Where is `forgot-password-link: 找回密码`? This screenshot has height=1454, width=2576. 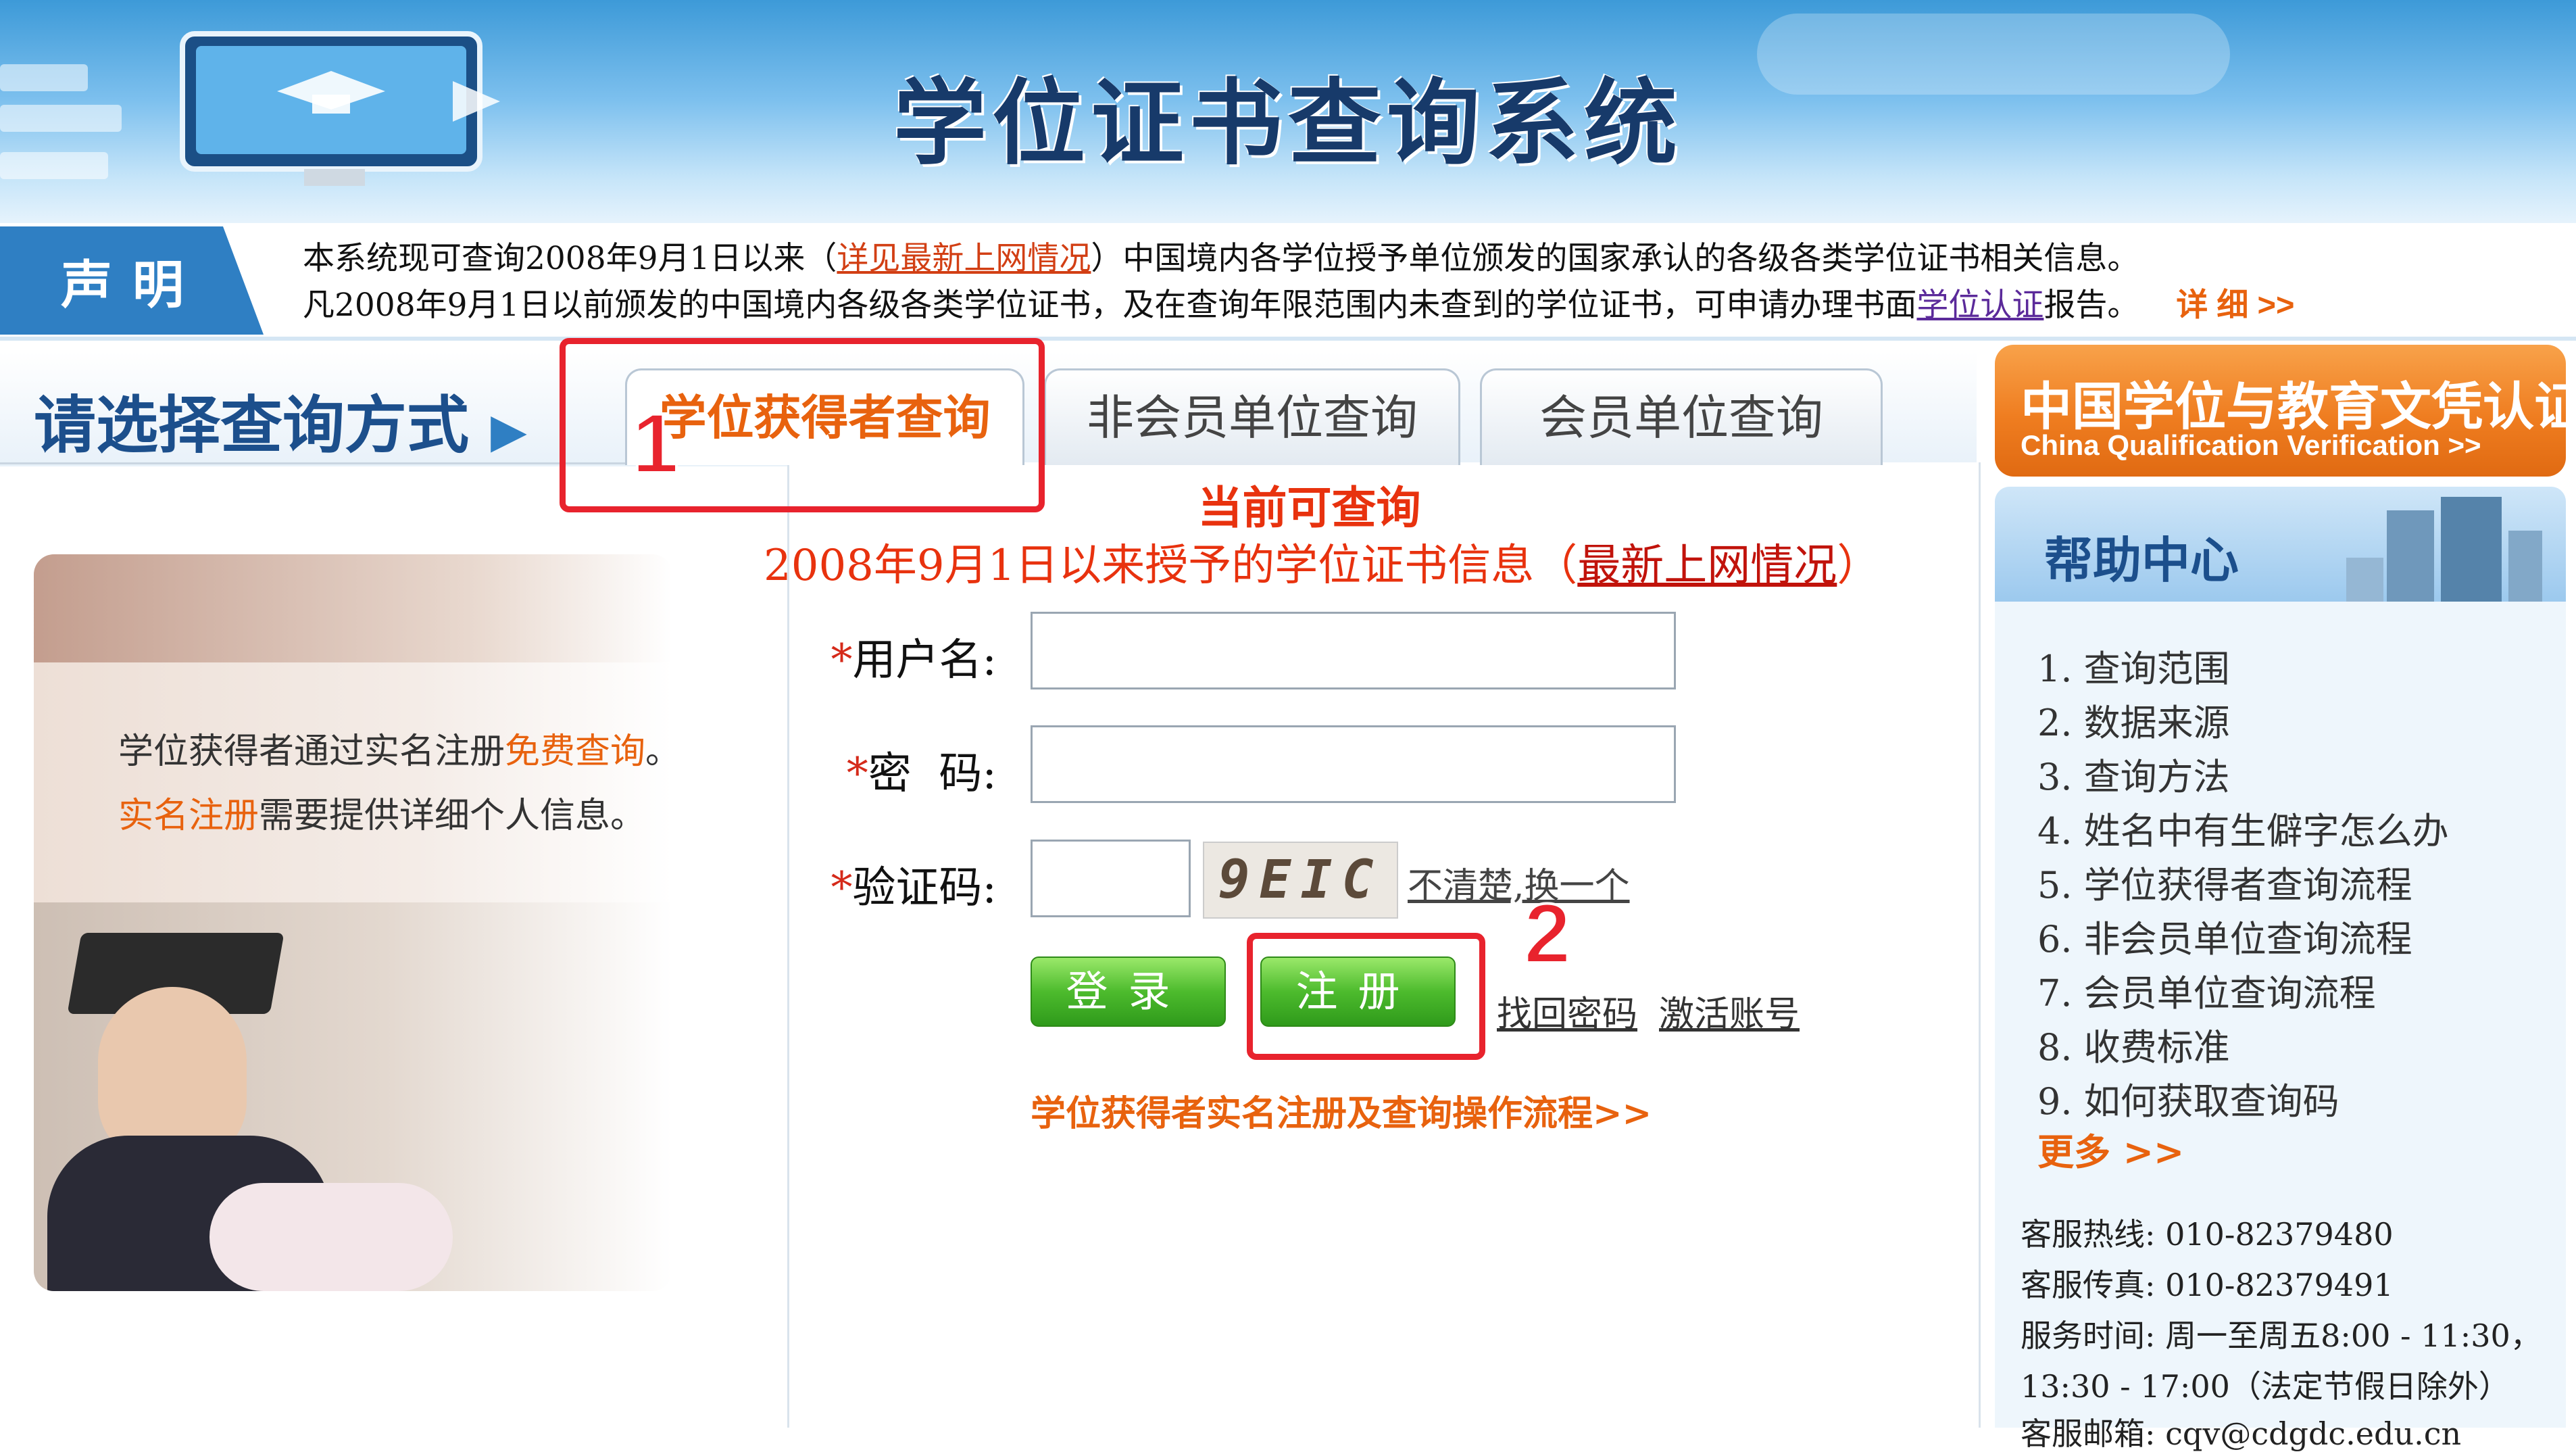
forgot-password-link: 找回密码 is located at coordinates (1567, 1011).